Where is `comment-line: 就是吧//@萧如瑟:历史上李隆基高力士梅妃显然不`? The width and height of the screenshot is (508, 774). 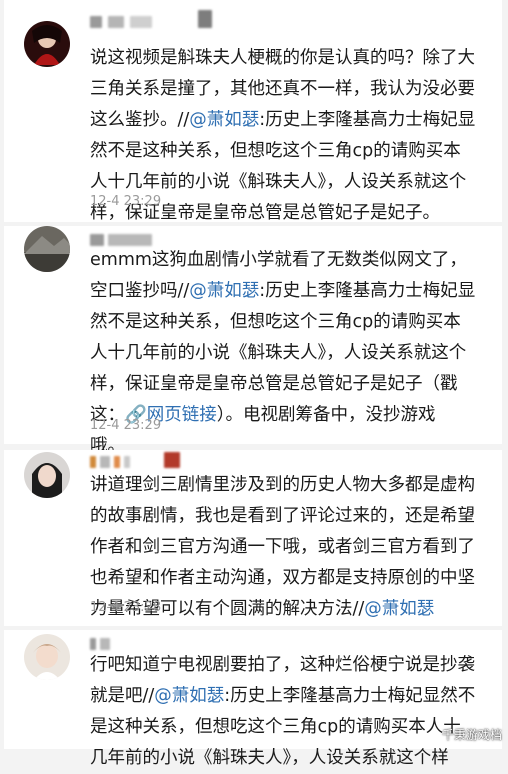
comment-line: 就是吧//@萧如瑟:历史上李隆基高力士梅妃显然不 is located at coordinates (283, 696).